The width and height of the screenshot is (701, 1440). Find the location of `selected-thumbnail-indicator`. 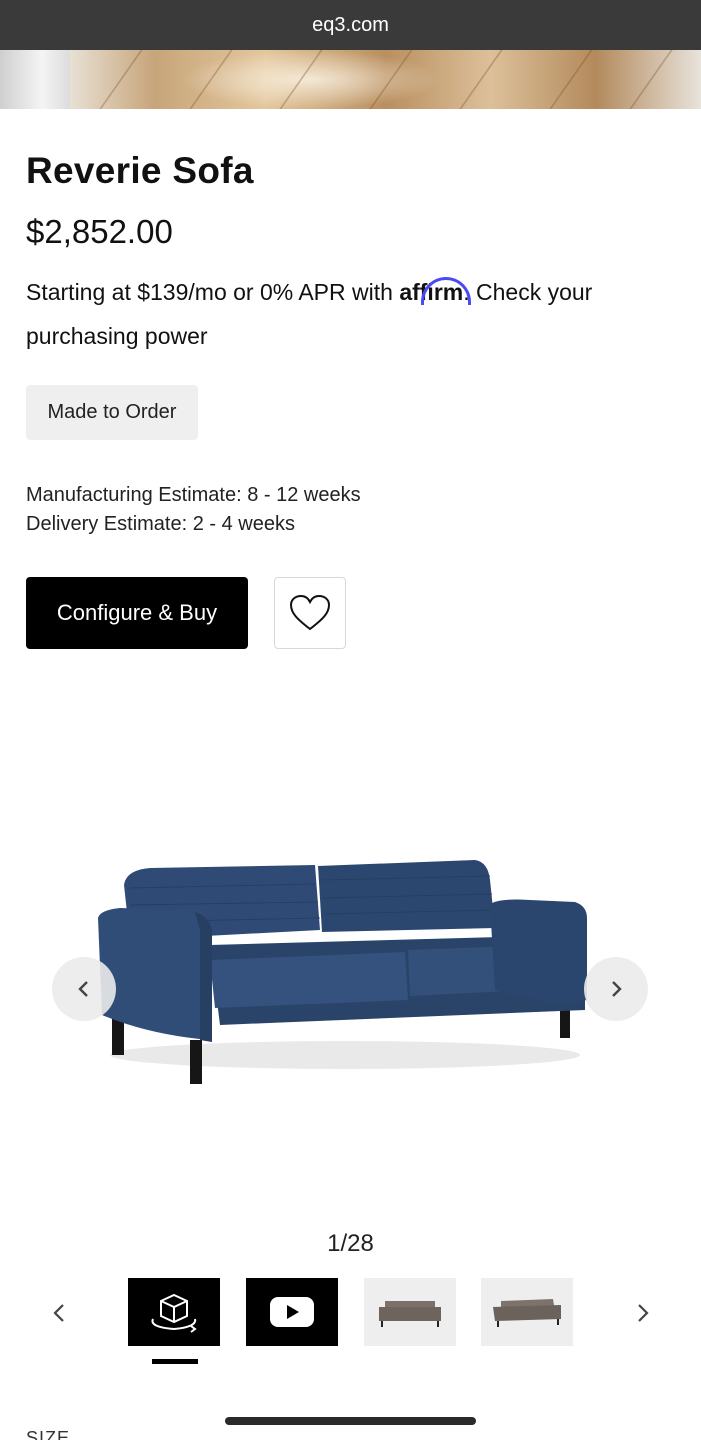

selected-thumbnail-indicator is located at coordinates (175, 1361).